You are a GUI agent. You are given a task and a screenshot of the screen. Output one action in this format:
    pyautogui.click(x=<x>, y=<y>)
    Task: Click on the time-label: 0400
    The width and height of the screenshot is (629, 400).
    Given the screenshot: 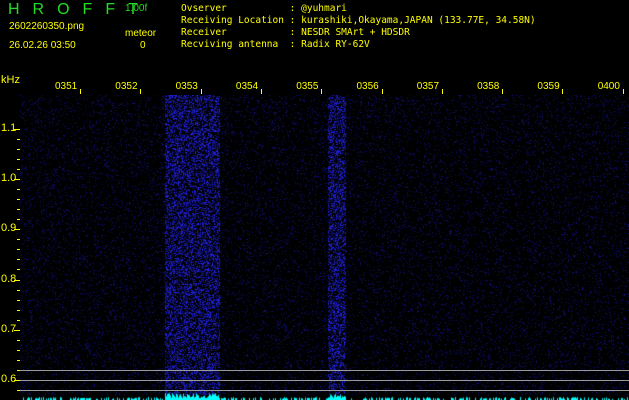 What is the action you would take?
    pyautogui.click(x=608, y=86)
    